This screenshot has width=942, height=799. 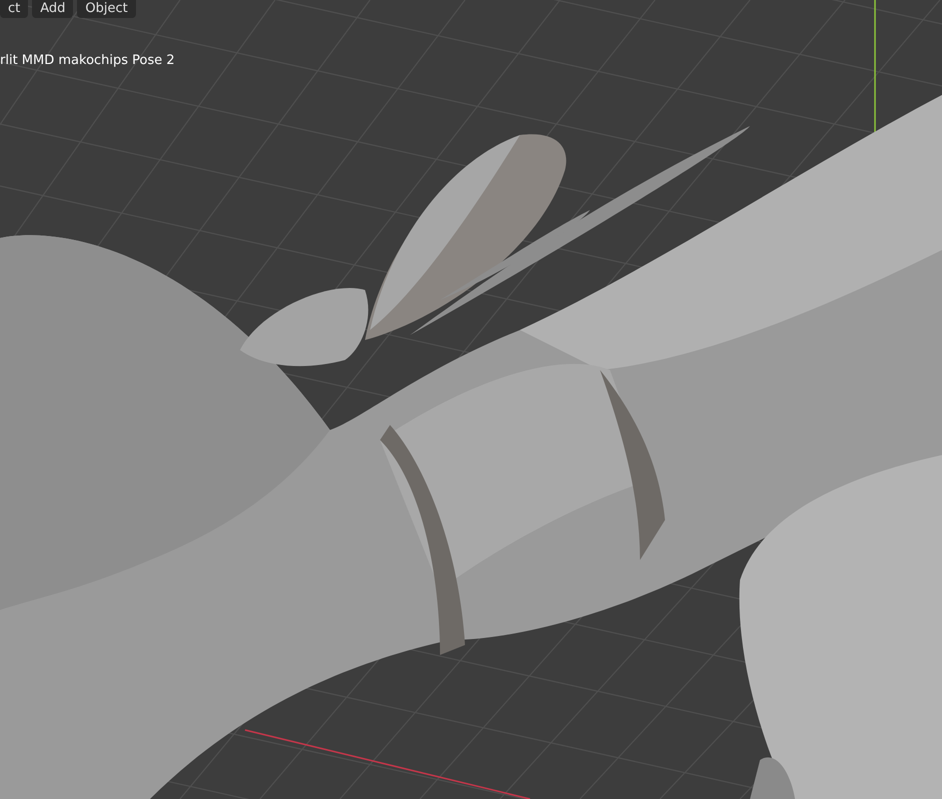 I want to click on menu-button: ct, so click(x=14, y=9).